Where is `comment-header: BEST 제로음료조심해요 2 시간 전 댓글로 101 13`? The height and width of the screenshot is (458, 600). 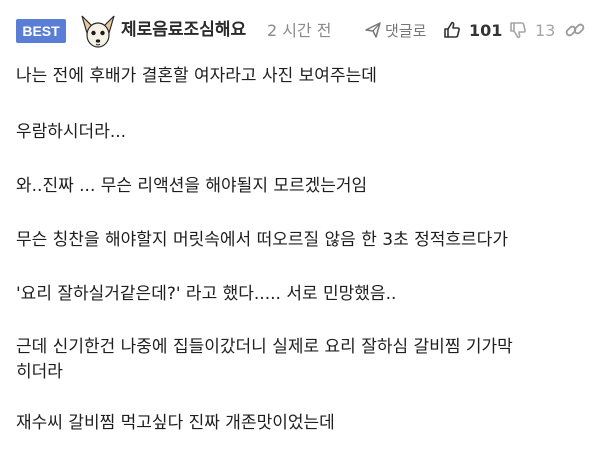 comment-header: BEST 제로음료조심해요 2 시간 전 댓글로 101 13 is located at coordinates (300, 31).